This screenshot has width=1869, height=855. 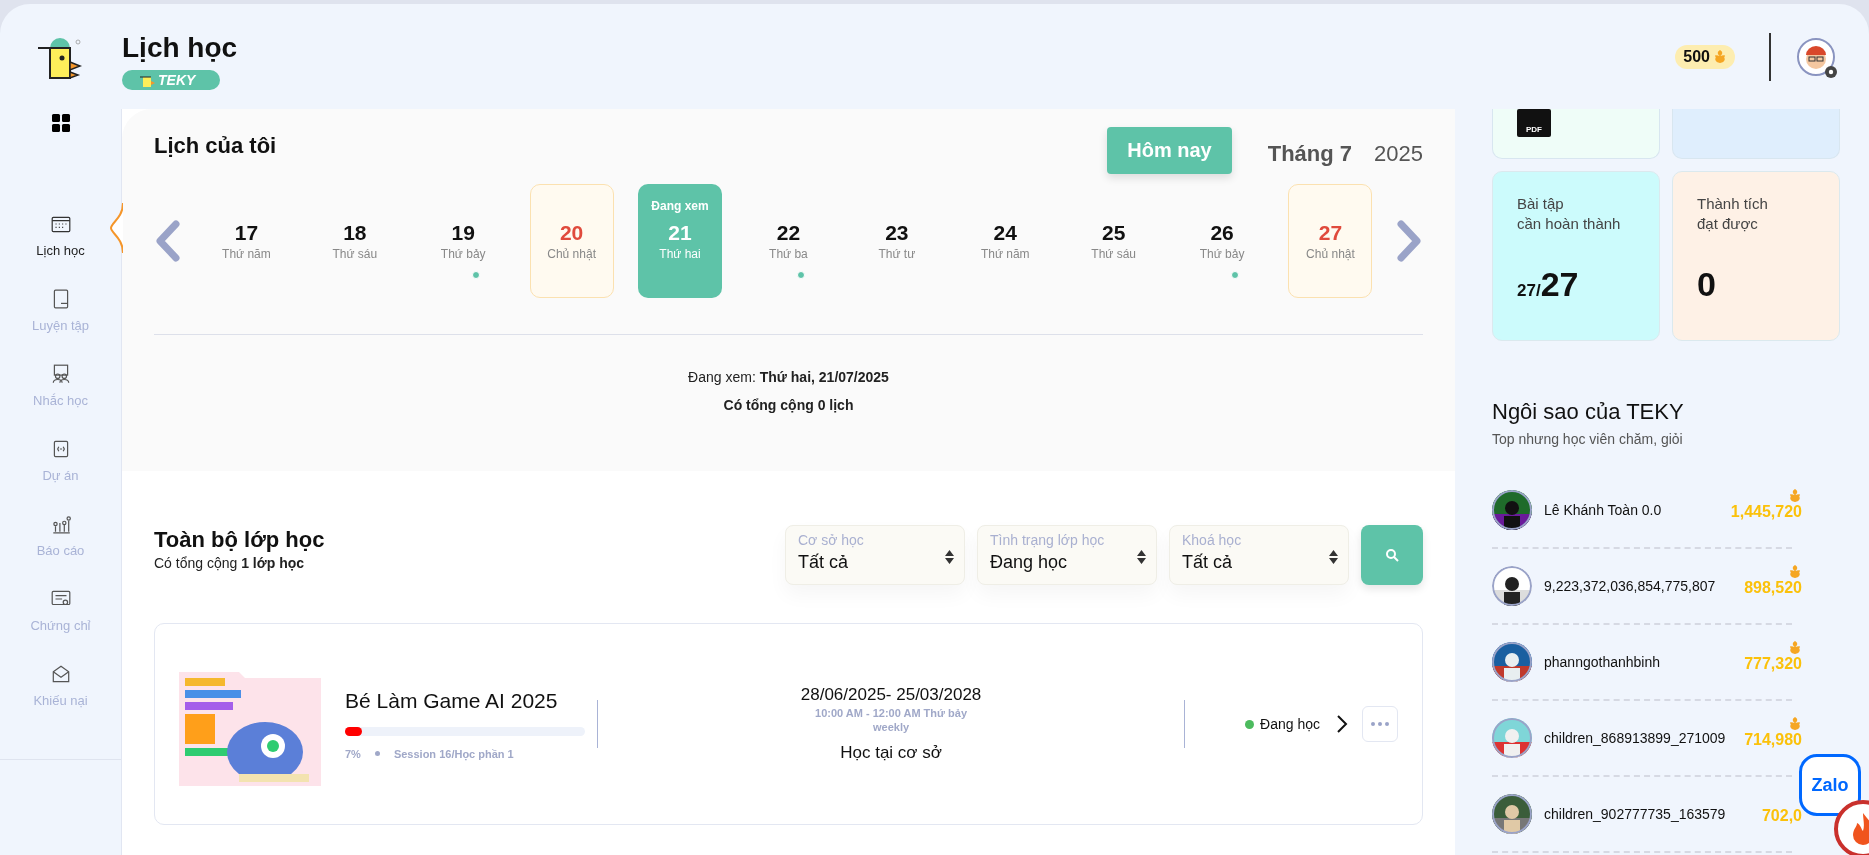 I want to click on status-label: Đang học, so click(x=1290, y=724).